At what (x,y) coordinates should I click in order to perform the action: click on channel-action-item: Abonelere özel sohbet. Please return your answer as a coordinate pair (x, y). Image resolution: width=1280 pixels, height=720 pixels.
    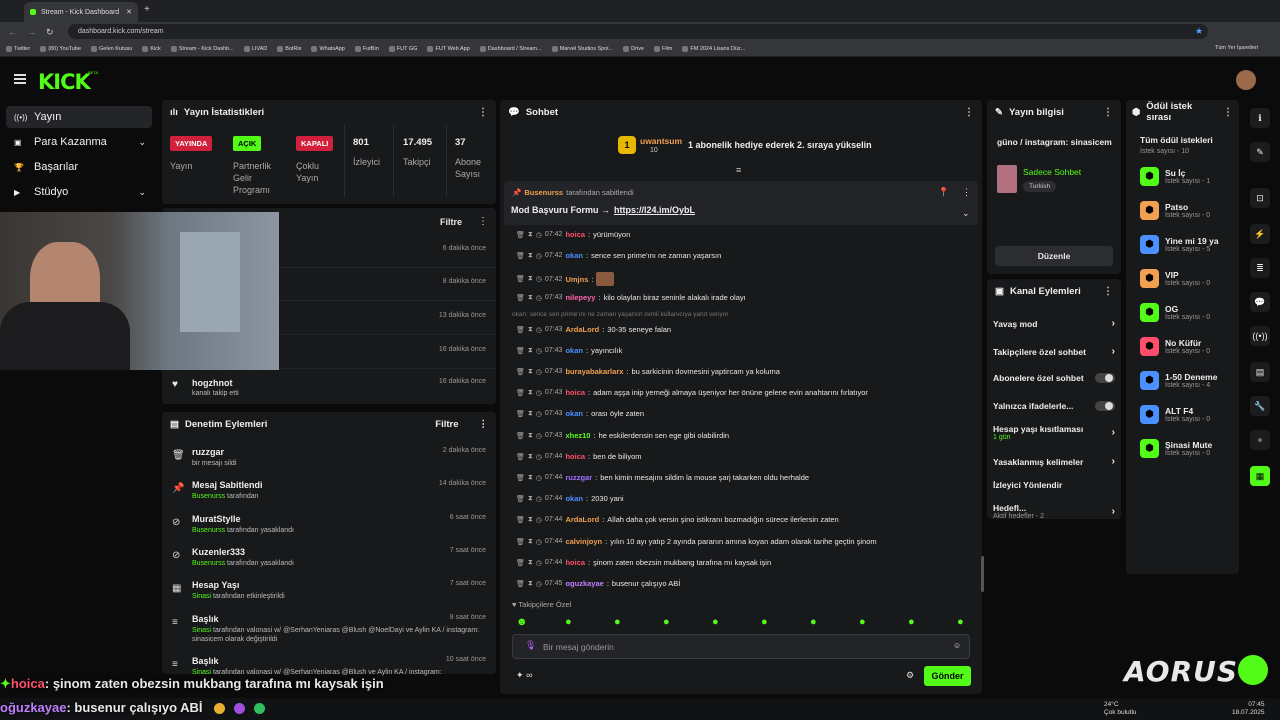
    Looking at the image, I should click on (1054, 378).